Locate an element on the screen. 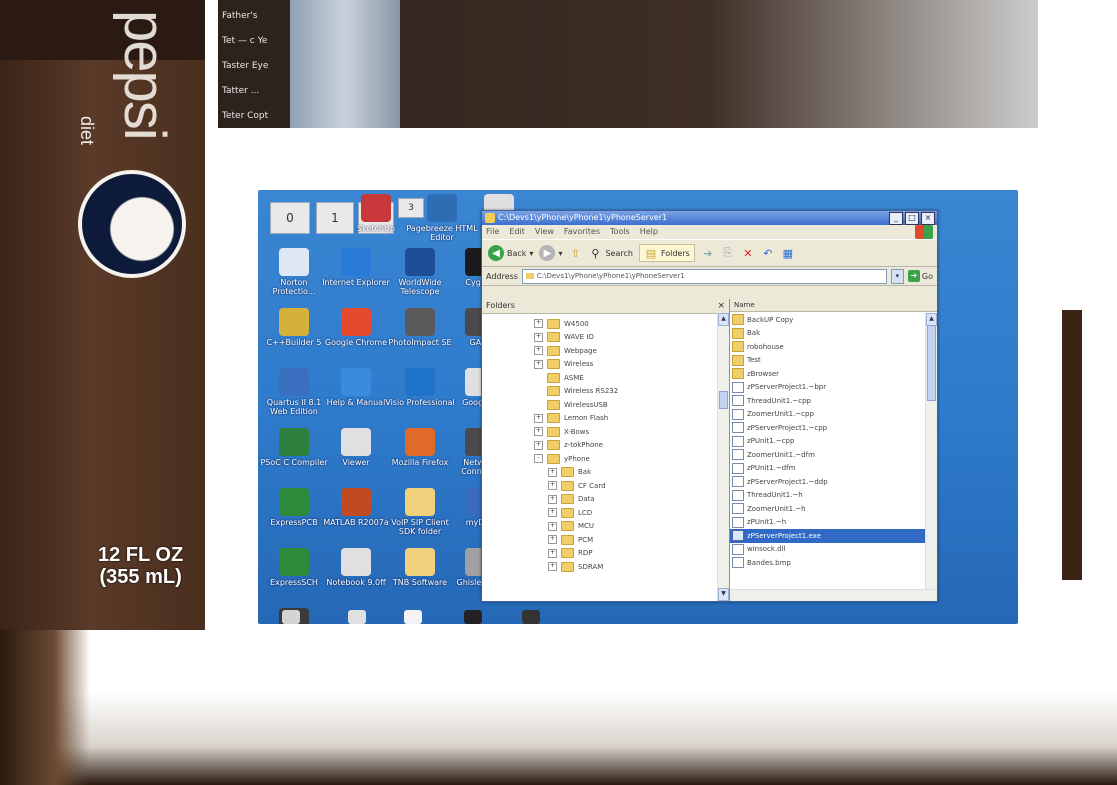 The width and height of the screenshot is (1117, 785). tree-item: + LCD is located at coordinates (599, 513).